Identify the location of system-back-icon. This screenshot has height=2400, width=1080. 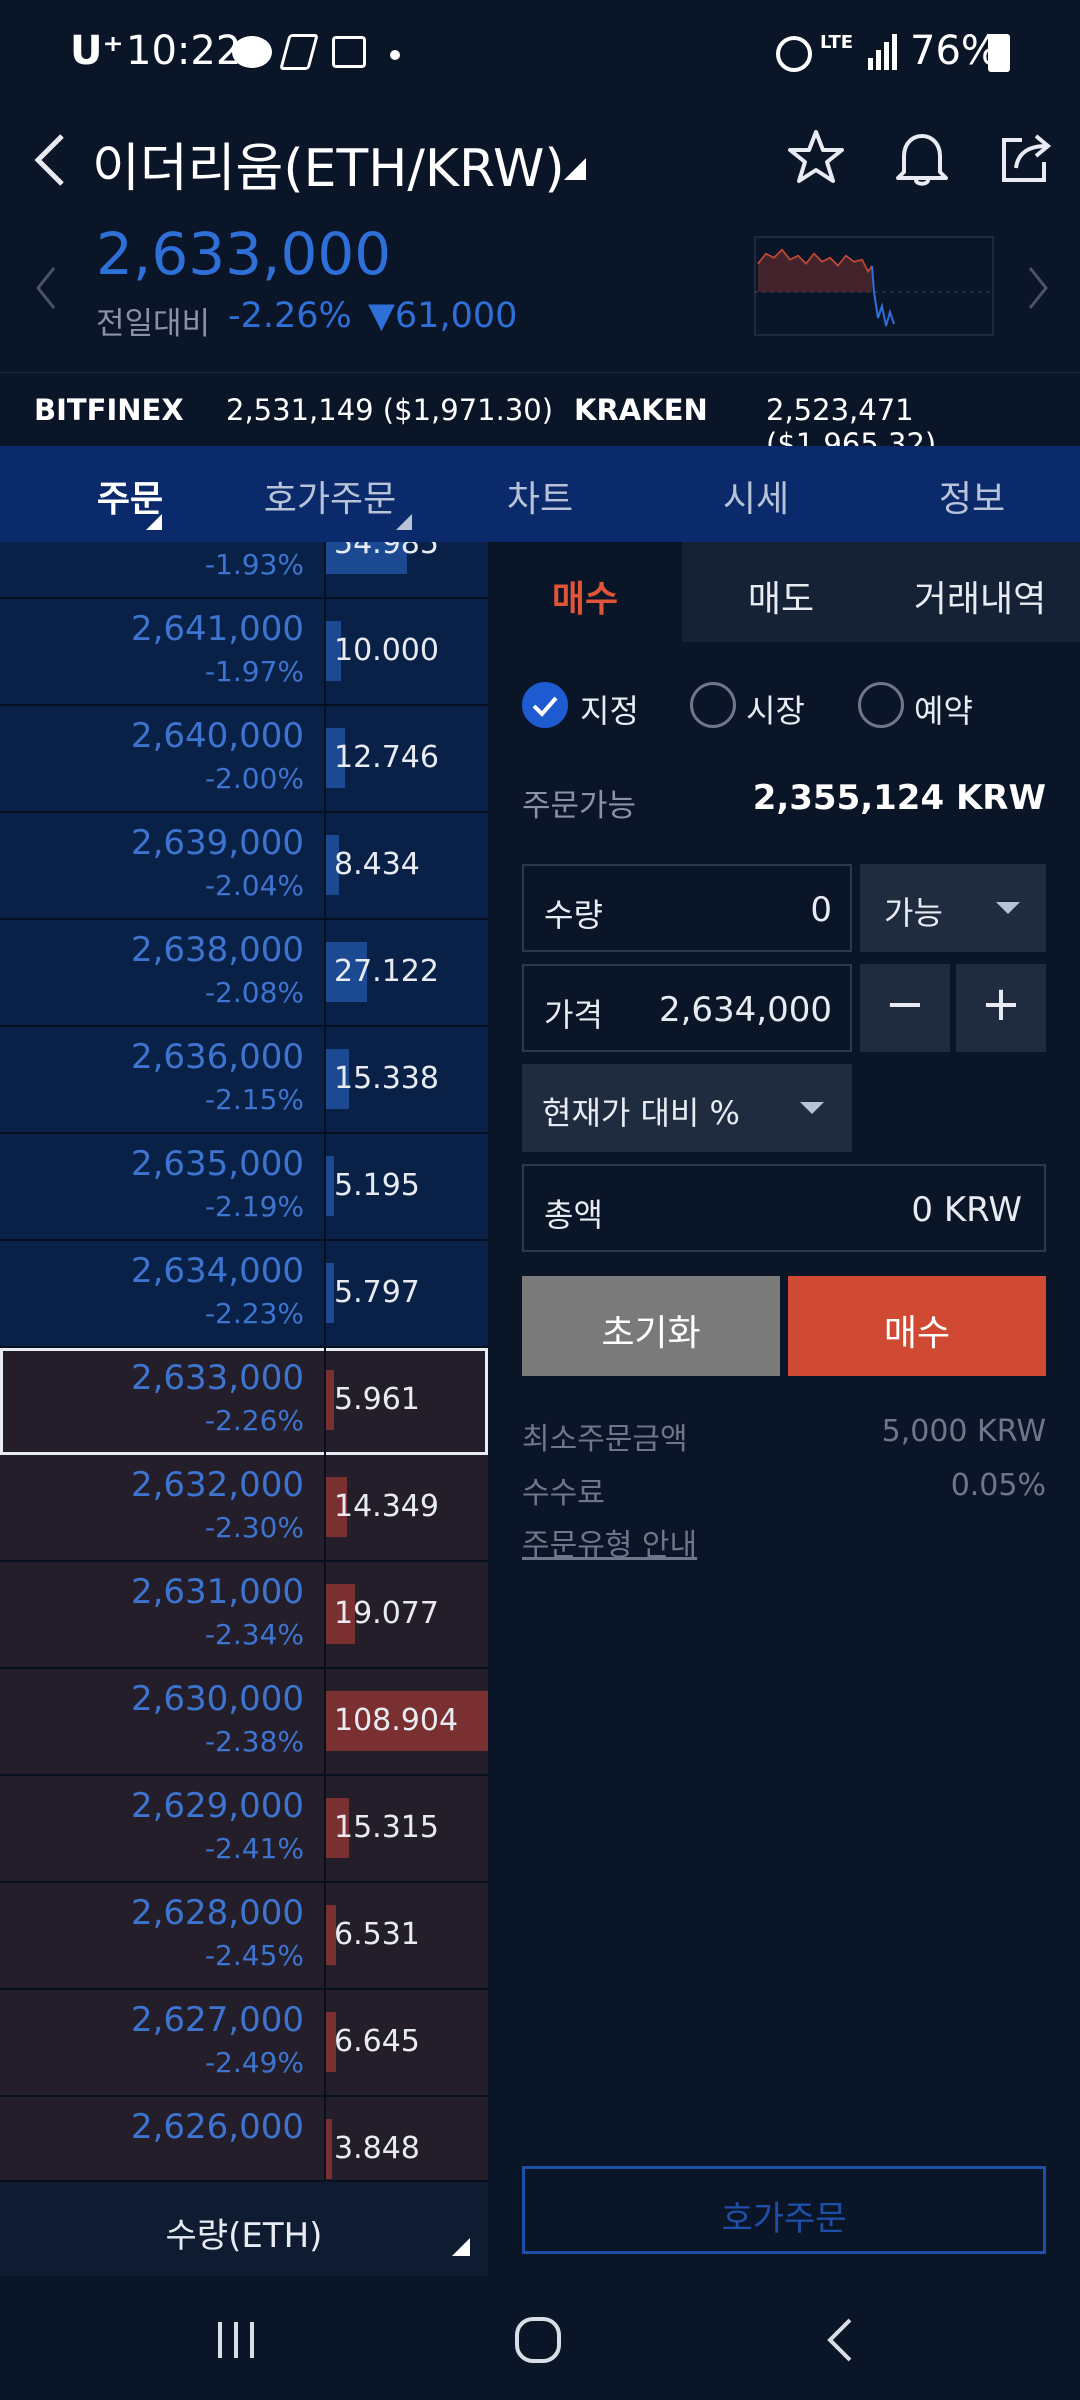
(840, 2340).